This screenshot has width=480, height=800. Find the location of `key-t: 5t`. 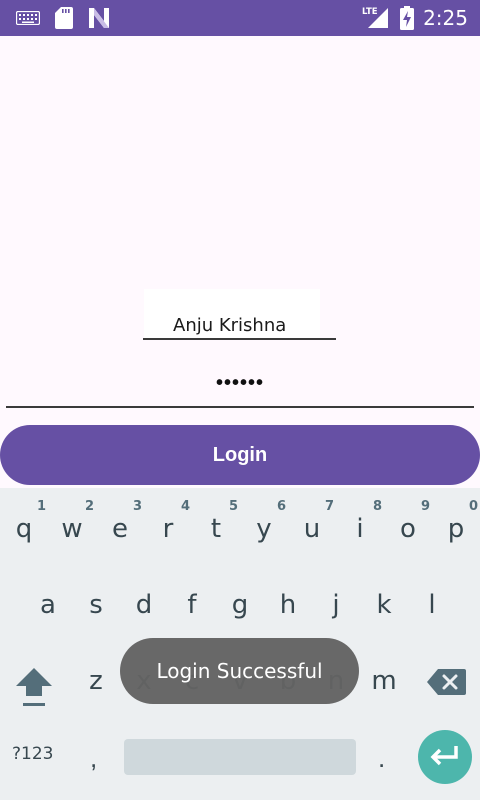

key-t: 5t is located at coordinates (216, 518).